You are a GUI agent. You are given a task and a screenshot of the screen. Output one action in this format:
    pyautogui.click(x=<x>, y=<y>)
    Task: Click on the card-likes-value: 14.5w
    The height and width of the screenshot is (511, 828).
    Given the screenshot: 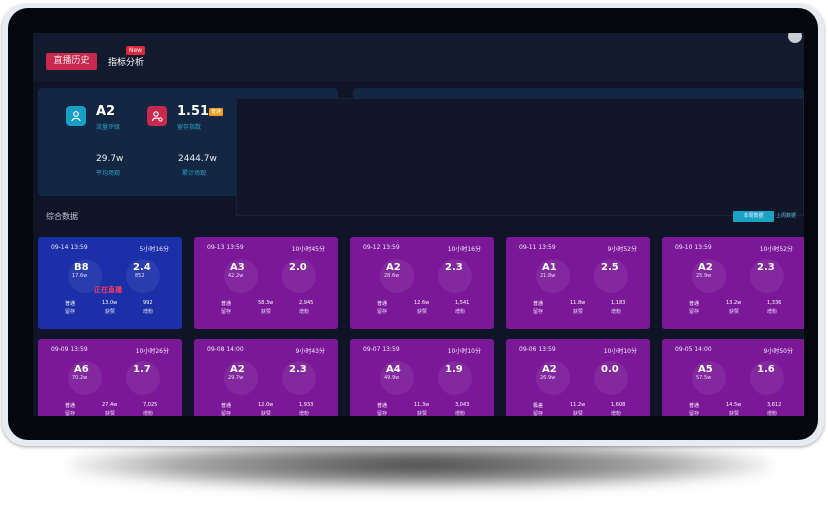 What is the action you would take?
    pyautogui.click(x=734, y=405)
    